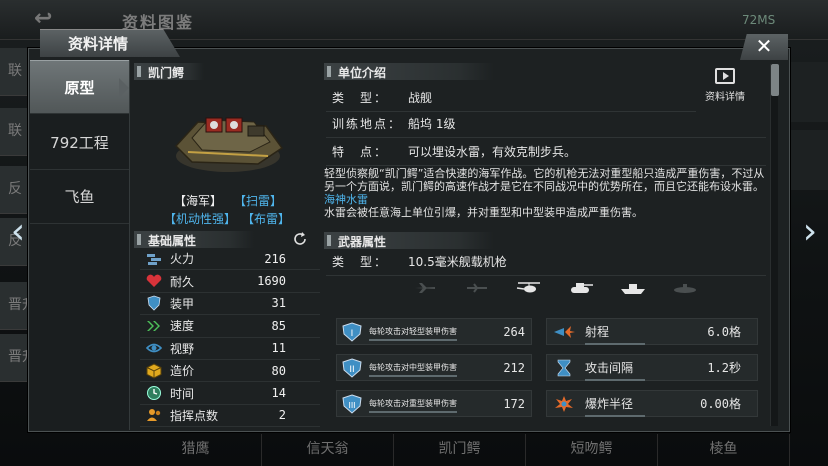 The image size is (828, 466). I want to click on info-value: 船坞 1级, so click(432, 124).